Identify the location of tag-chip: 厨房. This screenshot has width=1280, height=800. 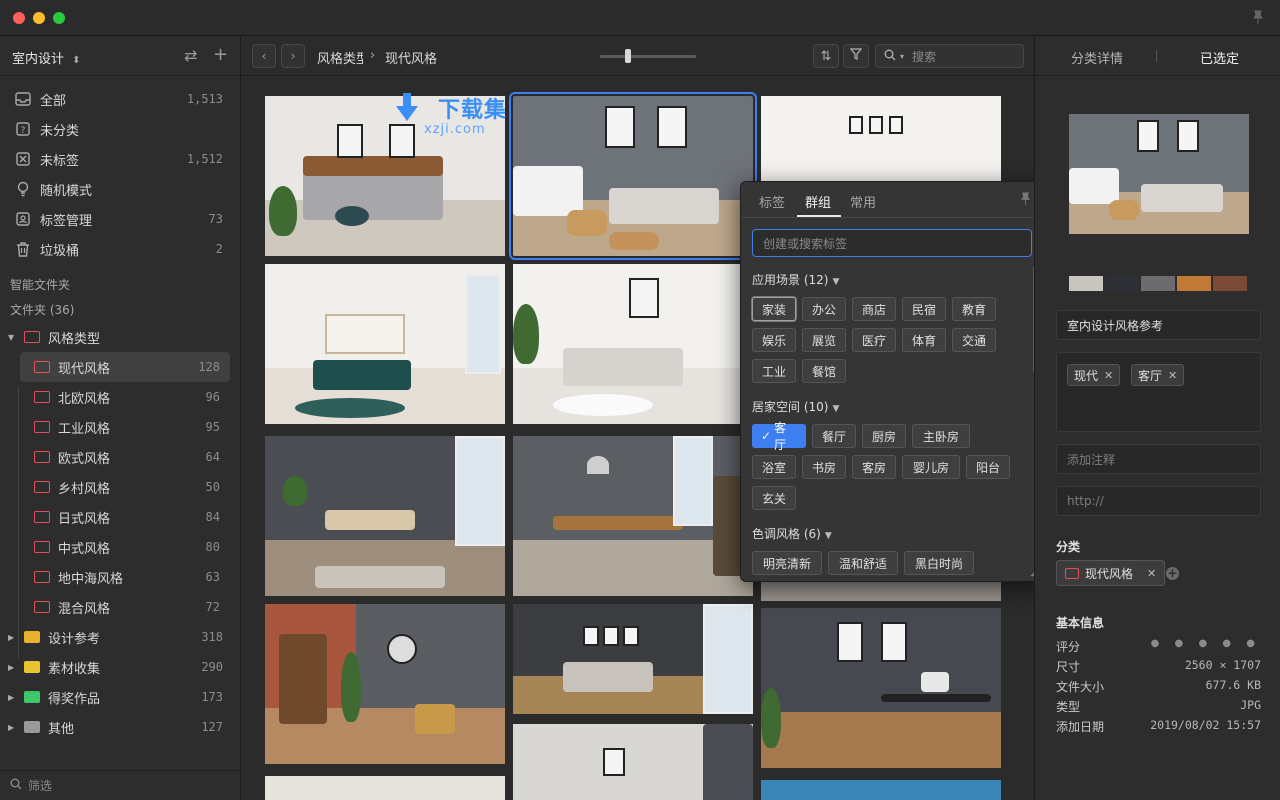
(884, 436).